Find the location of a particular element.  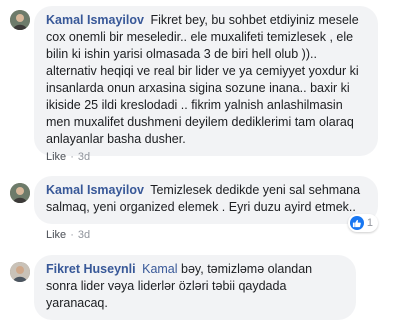

mention-link: Kamal is located at coordinates (159, 269).